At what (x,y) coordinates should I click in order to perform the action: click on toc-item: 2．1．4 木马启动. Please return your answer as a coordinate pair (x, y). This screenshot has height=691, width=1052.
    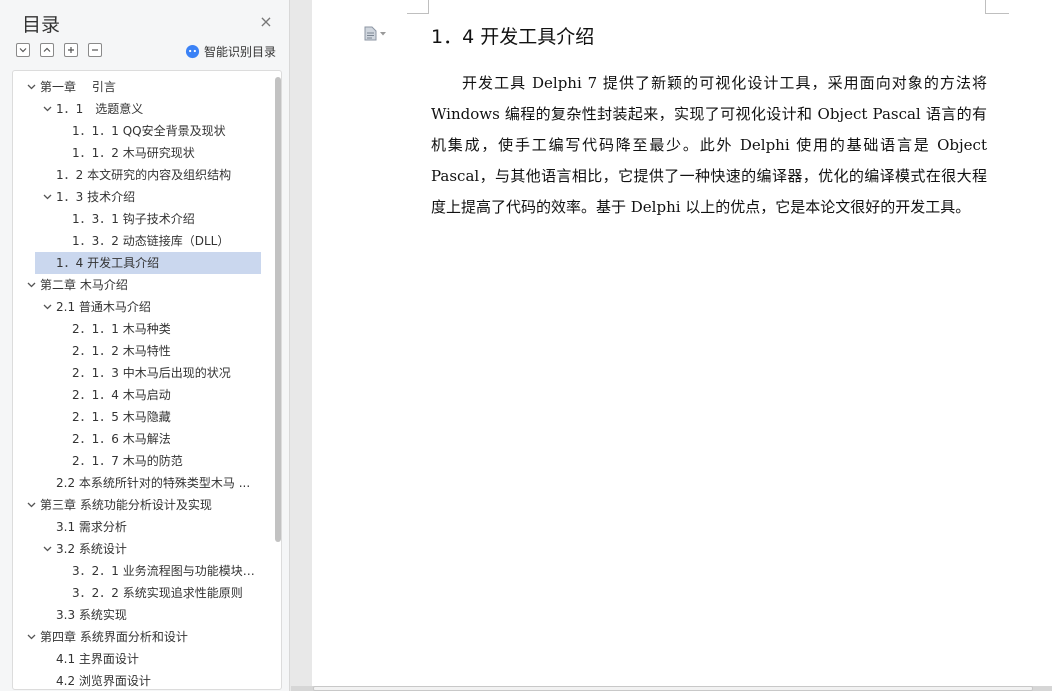
    Looking at the image, I should click on (143, 395).